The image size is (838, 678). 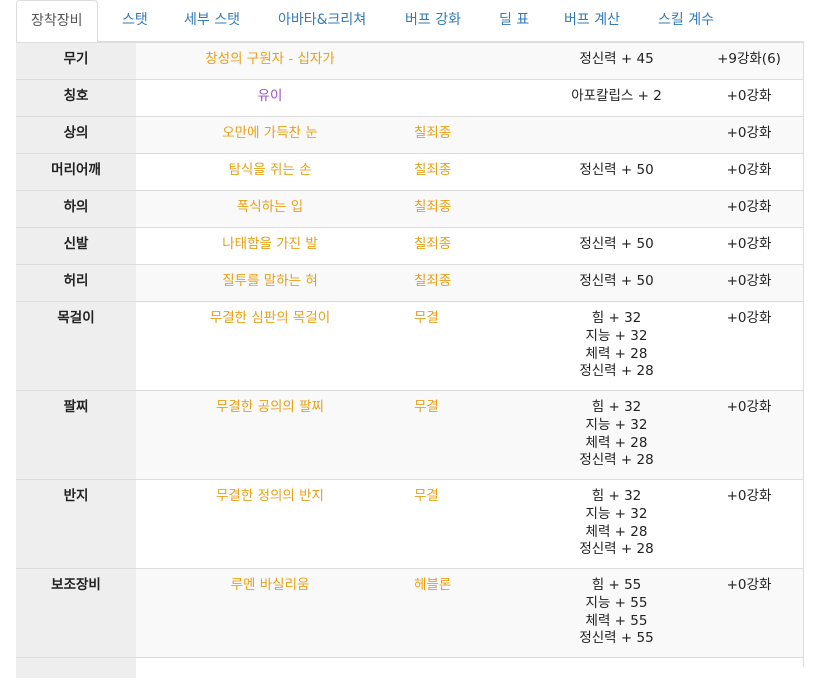 I want to click on stat-line: 정신력 + 45, so click(x=616, y=59).